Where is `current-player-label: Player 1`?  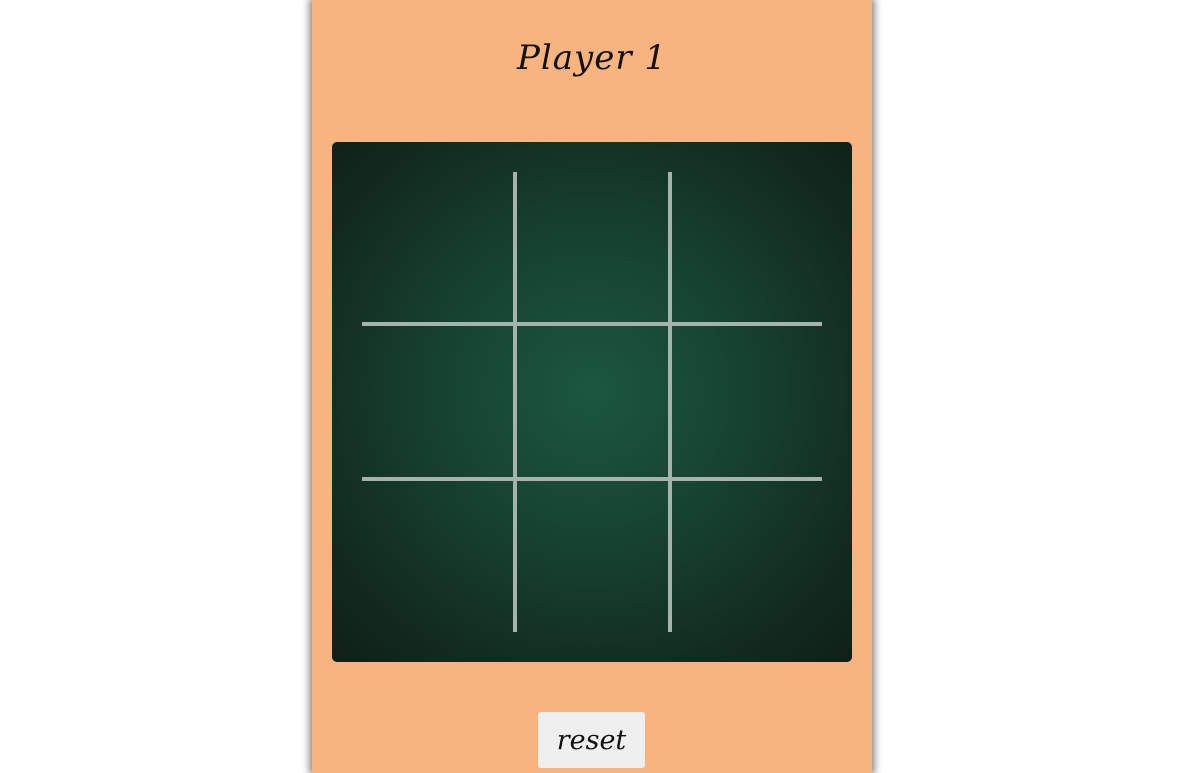 current-player-label: Player 1 is located at coordinates (592, 58).